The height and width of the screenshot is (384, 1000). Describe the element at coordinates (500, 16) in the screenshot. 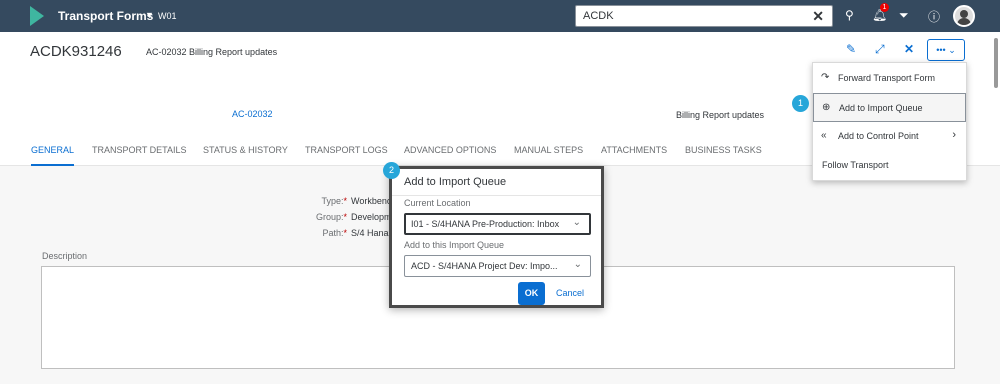

I see `shell-bar: Transport Forms ▼ W01 ACDK ✕ ⚲ 🔔︎ 1 ⏷ ⓘ` at that location.